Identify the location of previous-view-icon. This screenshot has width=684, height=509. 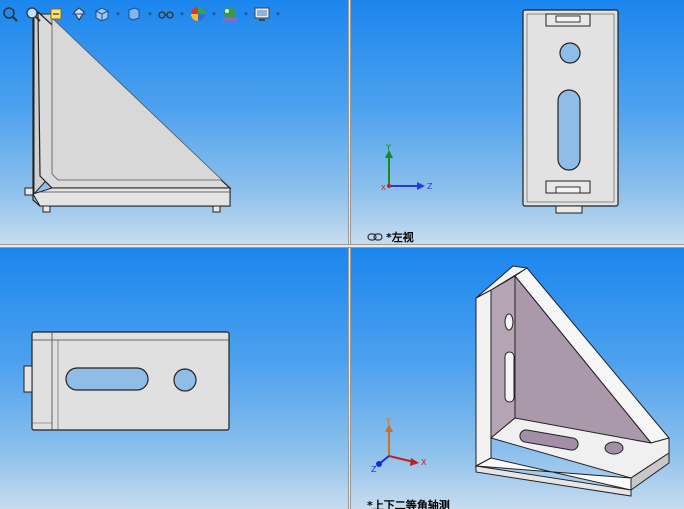
(56, 14).